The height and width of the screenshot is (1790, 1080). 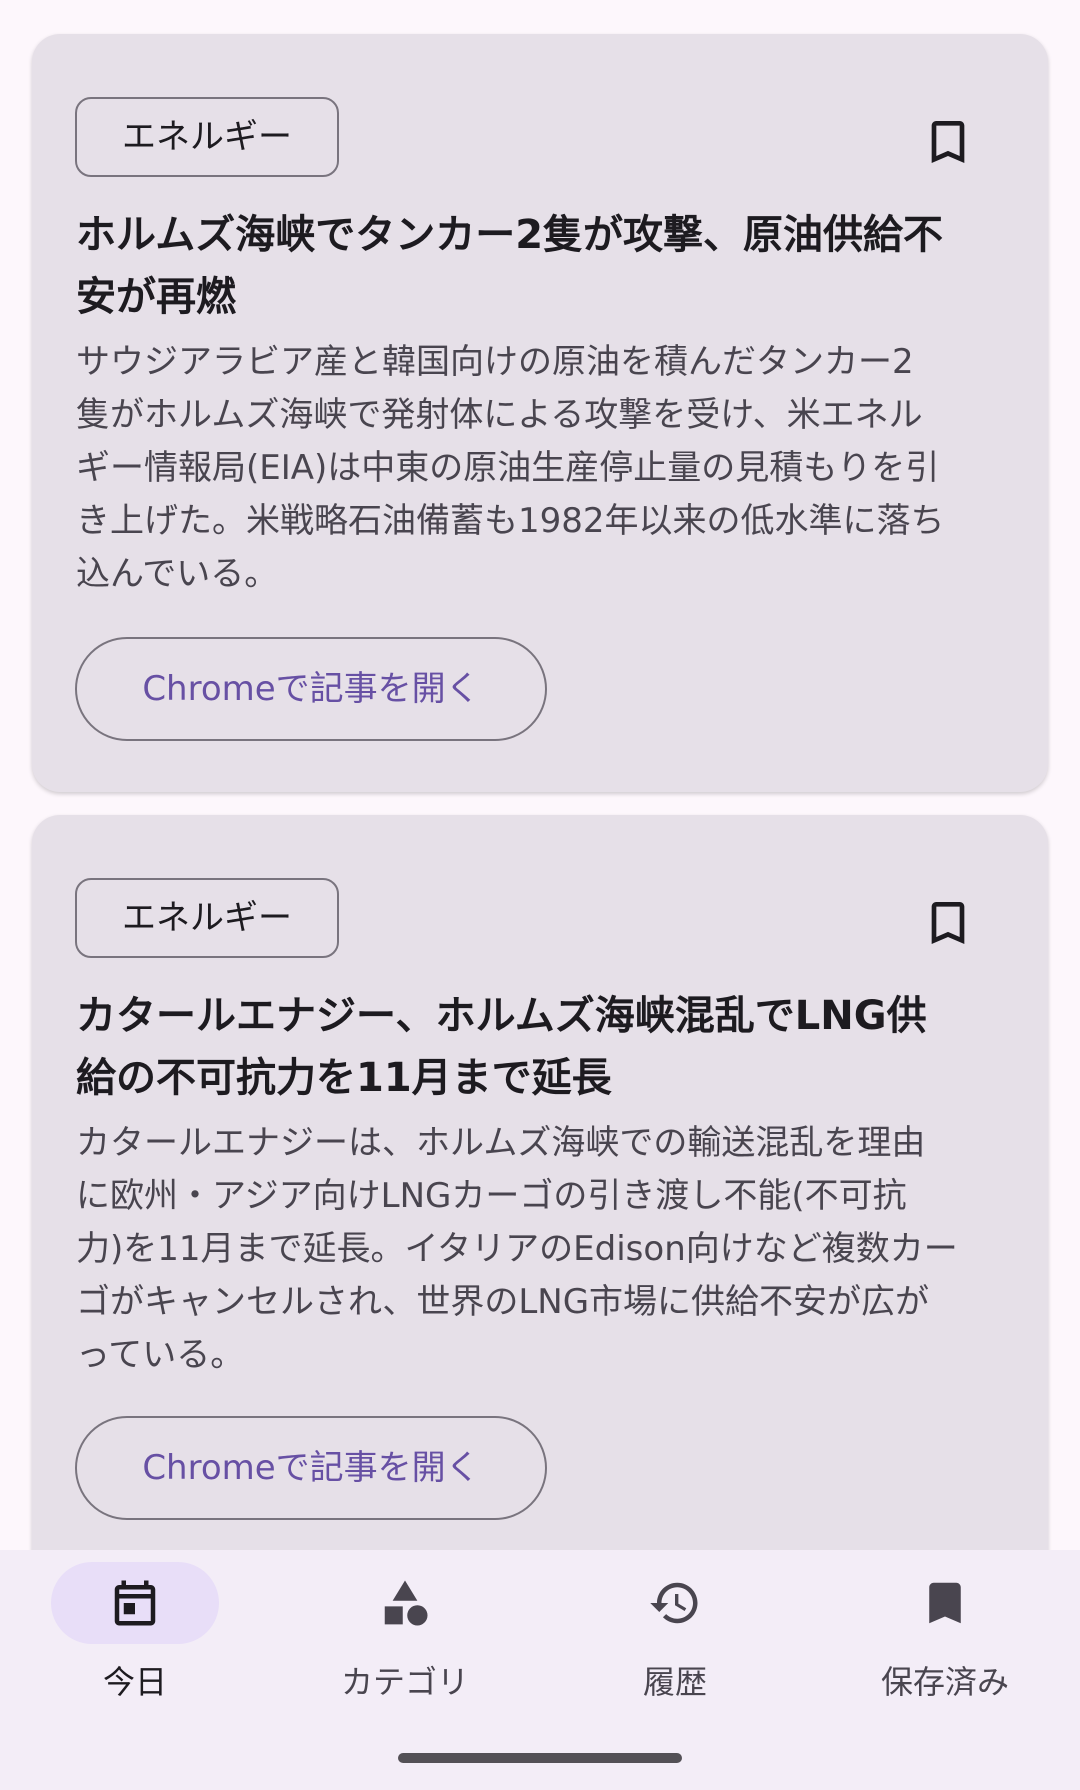 What do you see at coordinates (517, 1249) in the screenshot?
I see `summary-line: 力)を11月まで延長。イタリアのEdison向けなど複数カー` at bounding box center [517, 1249].